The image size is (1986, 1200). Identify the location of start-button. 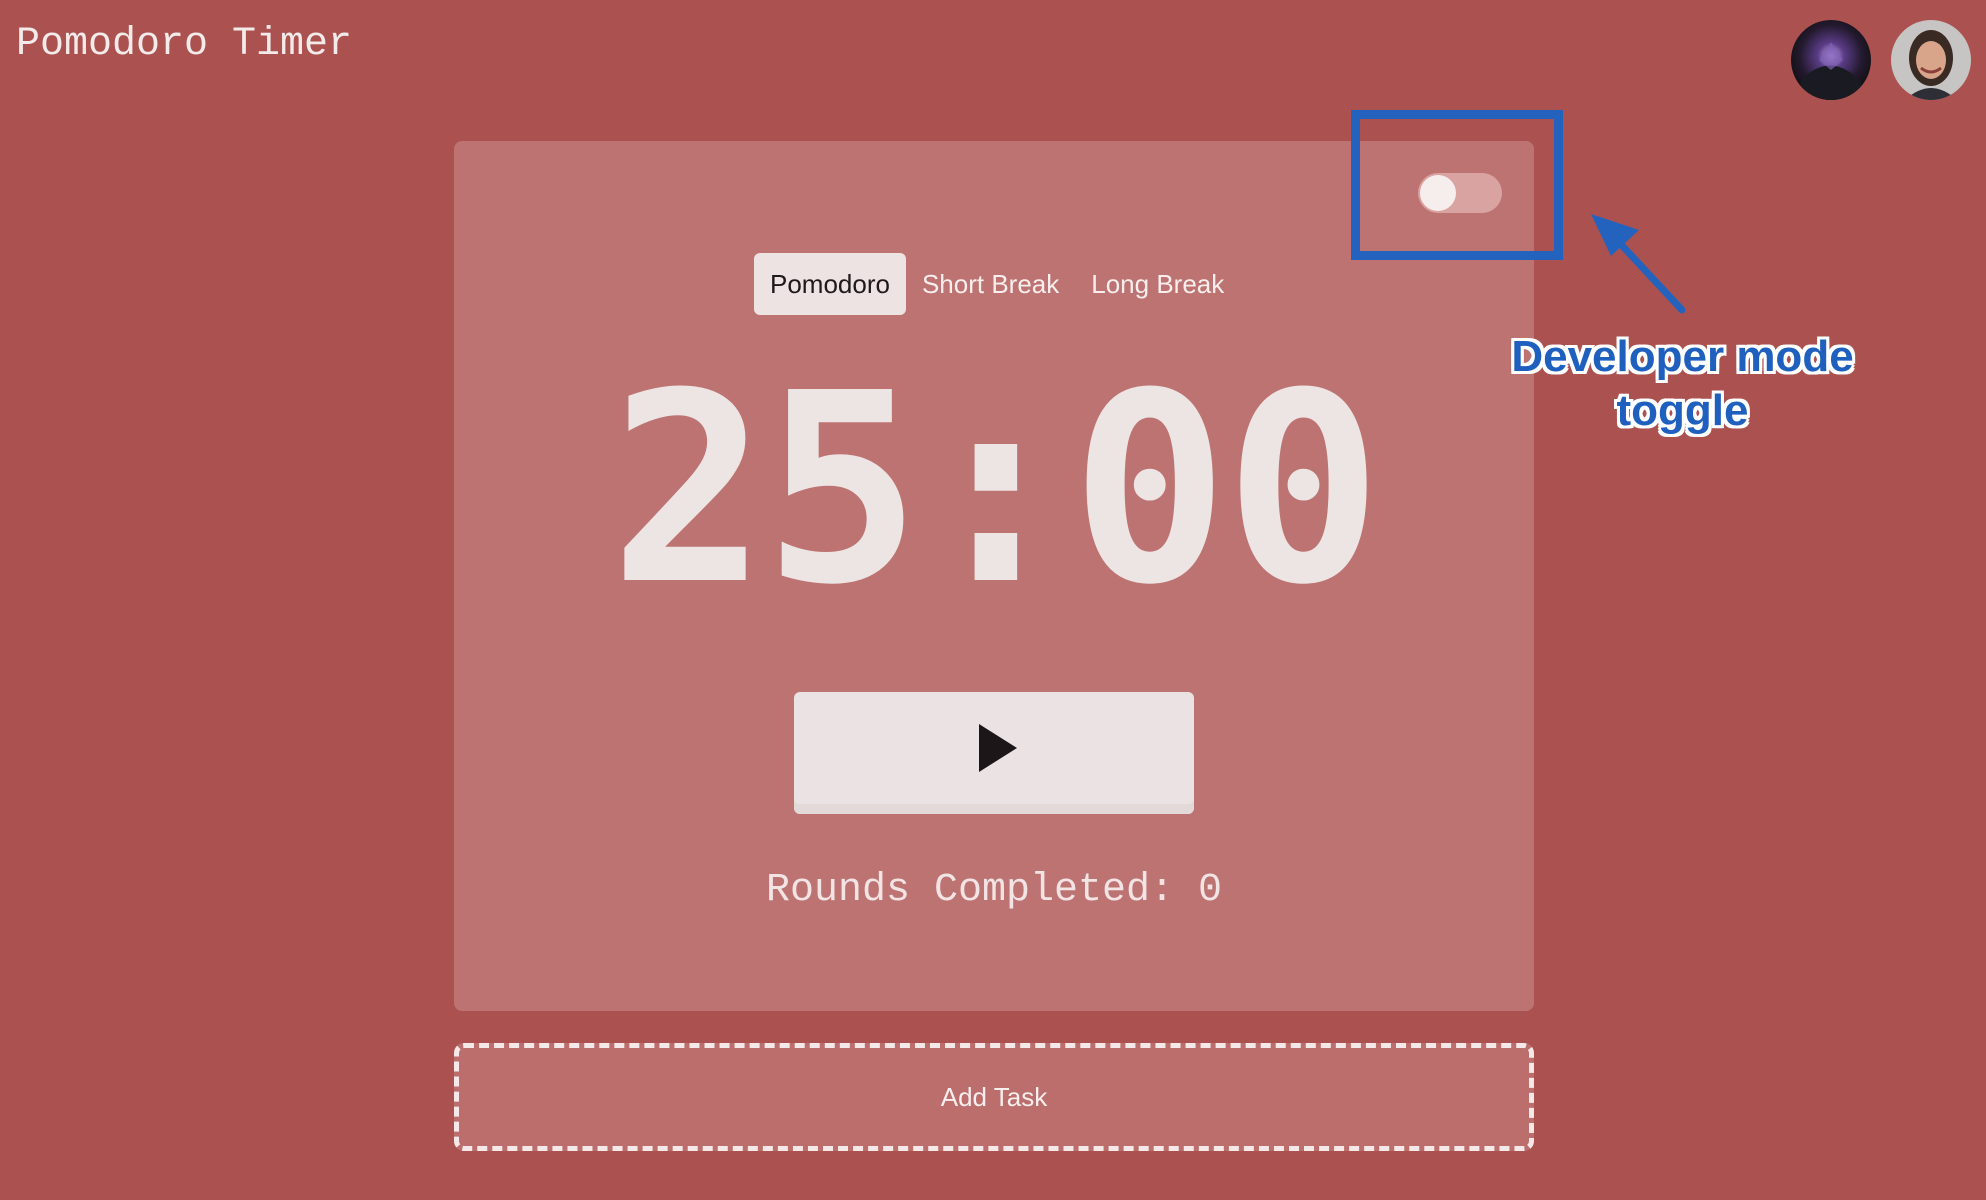
(994, 753).